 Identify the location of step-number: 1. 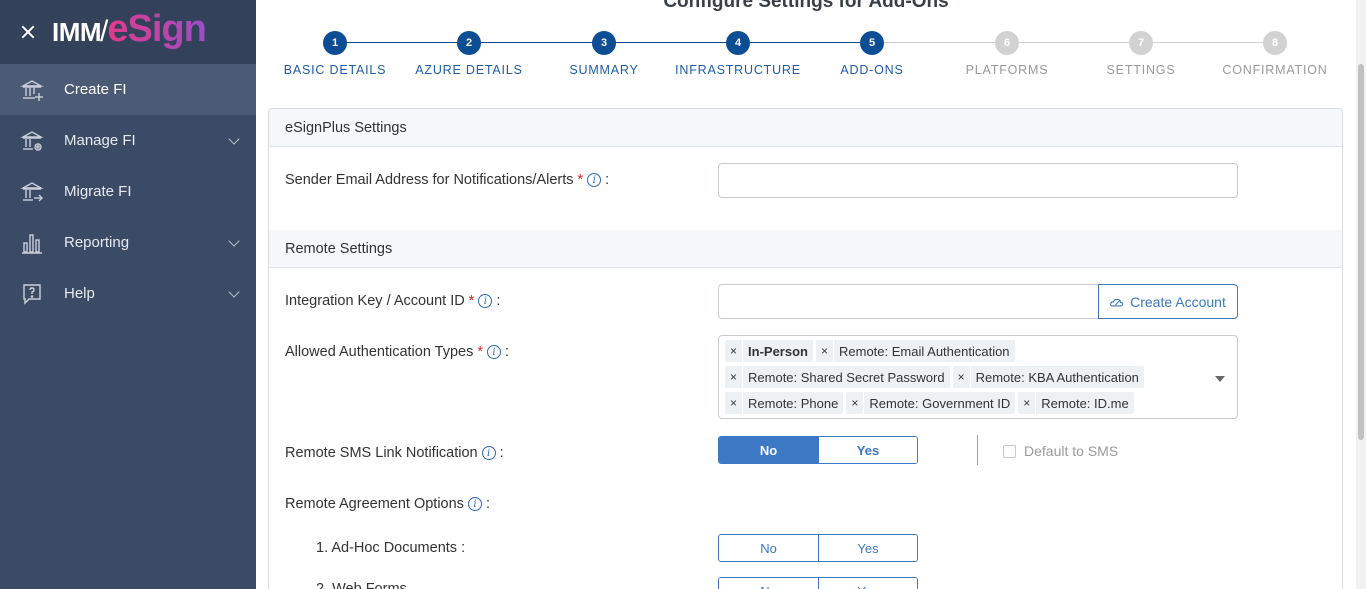
(335, 43).